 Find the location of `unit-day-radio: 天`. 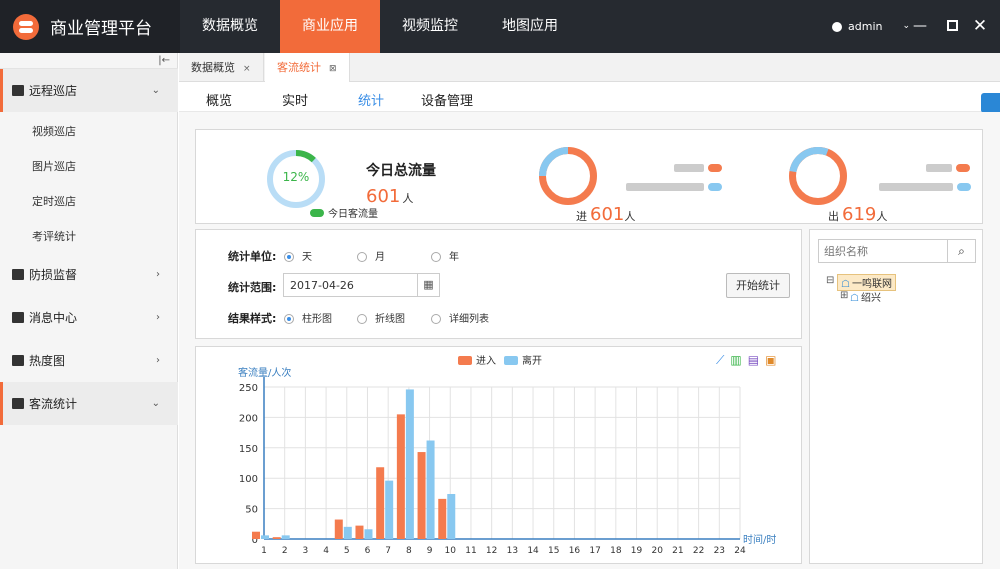

unit-day-radio: 天 is located at coordinates (298, 255).